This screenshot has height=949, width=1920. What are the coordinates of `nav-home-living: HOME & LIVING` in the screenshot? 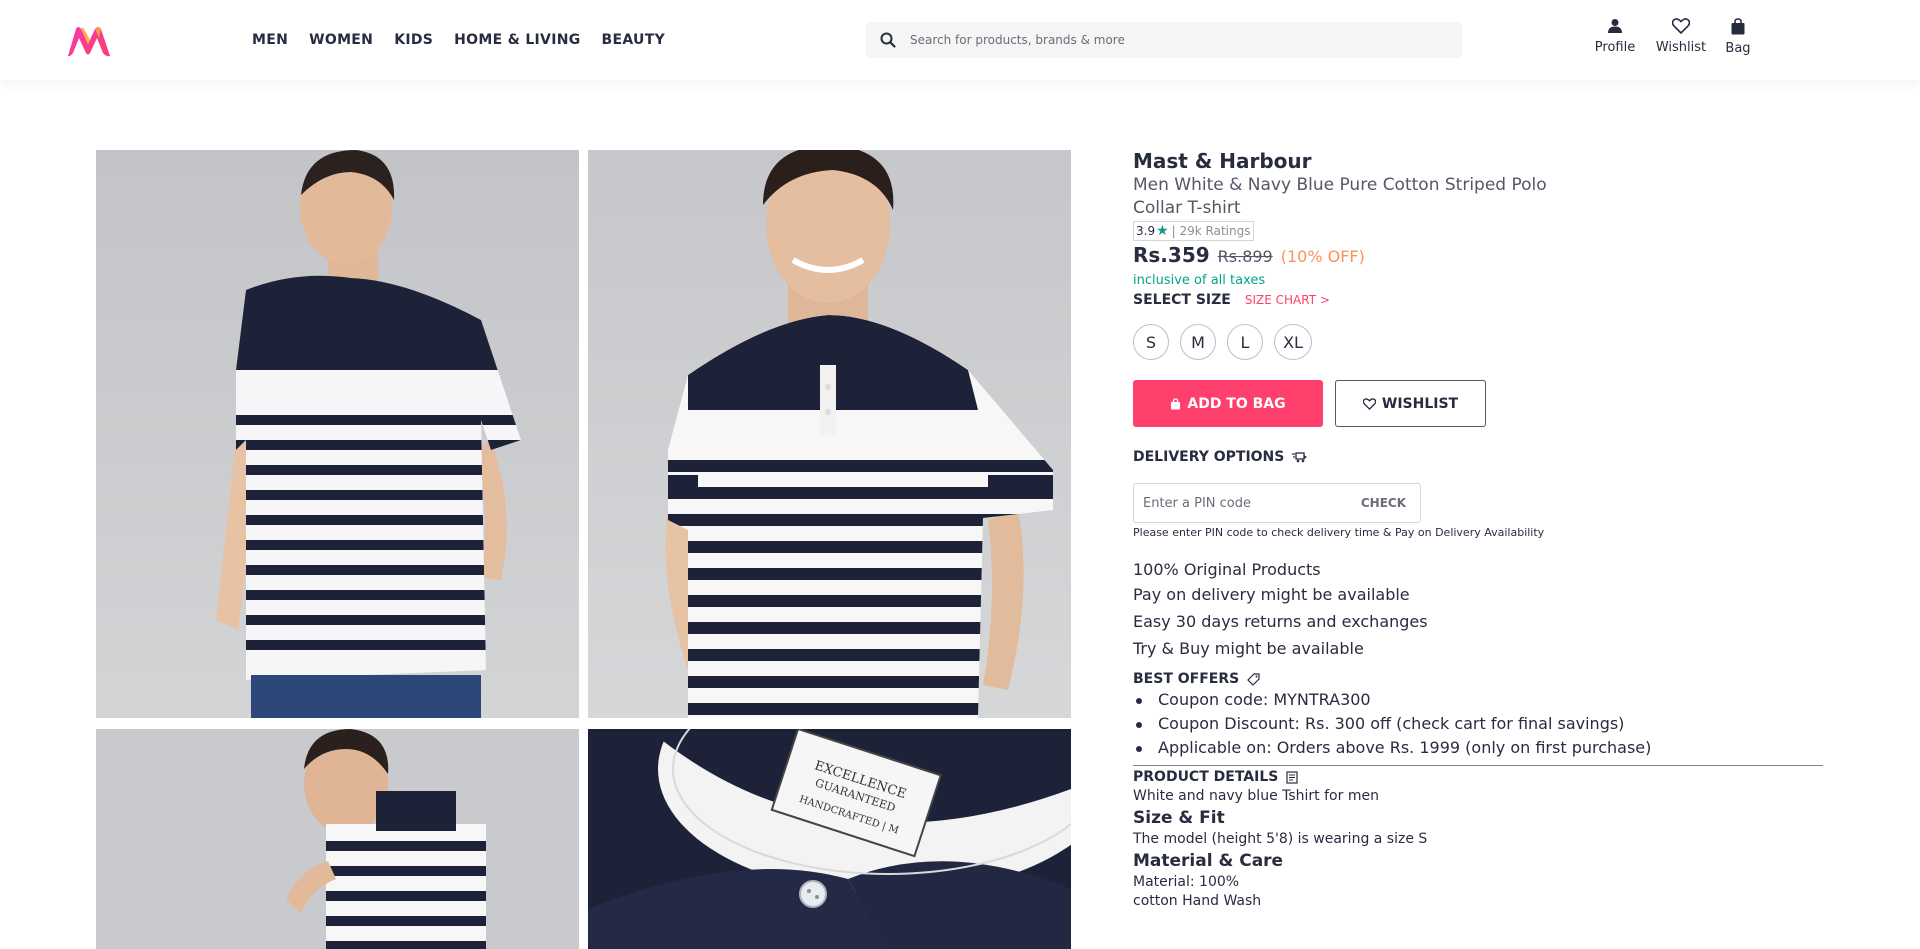 It's located at (517, 40).